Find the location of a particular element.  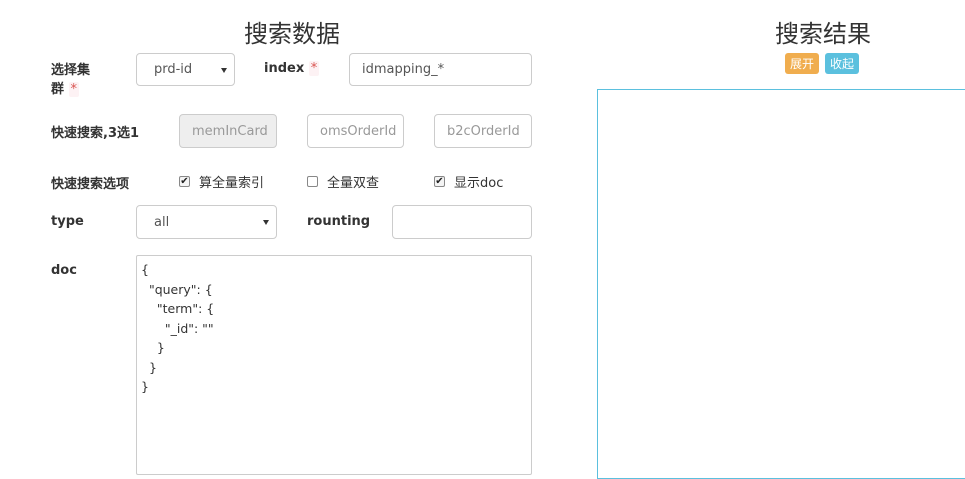

routing-label: rounting is located at coordinates (339, 221).